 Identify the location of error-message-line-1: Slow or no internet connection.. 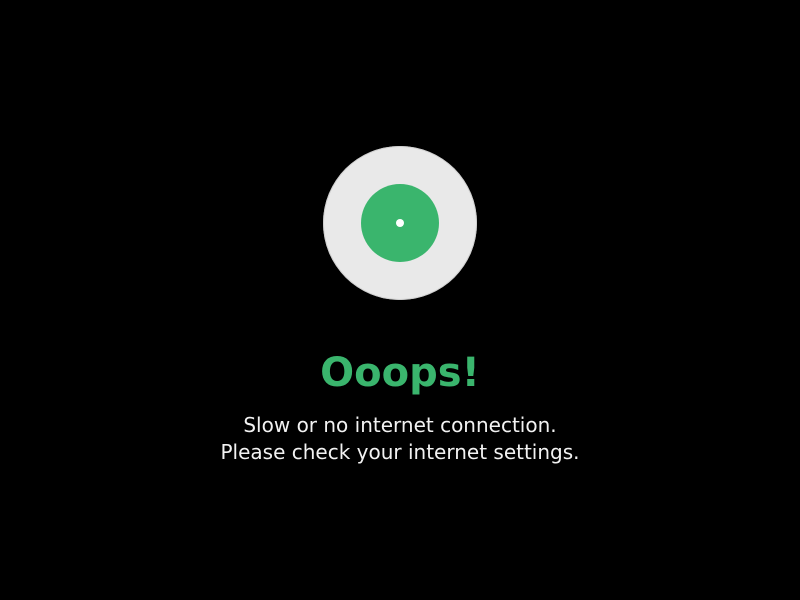
(400, 425).